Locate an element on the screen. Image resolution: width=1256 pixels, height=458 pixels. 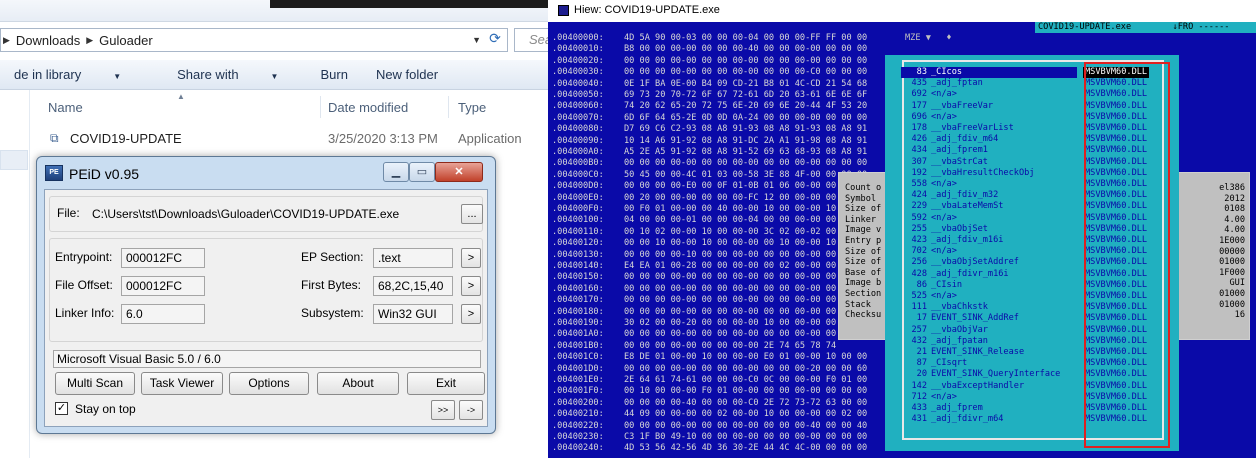
pe-header-label: Symbol is located at coordinates (861, 198).